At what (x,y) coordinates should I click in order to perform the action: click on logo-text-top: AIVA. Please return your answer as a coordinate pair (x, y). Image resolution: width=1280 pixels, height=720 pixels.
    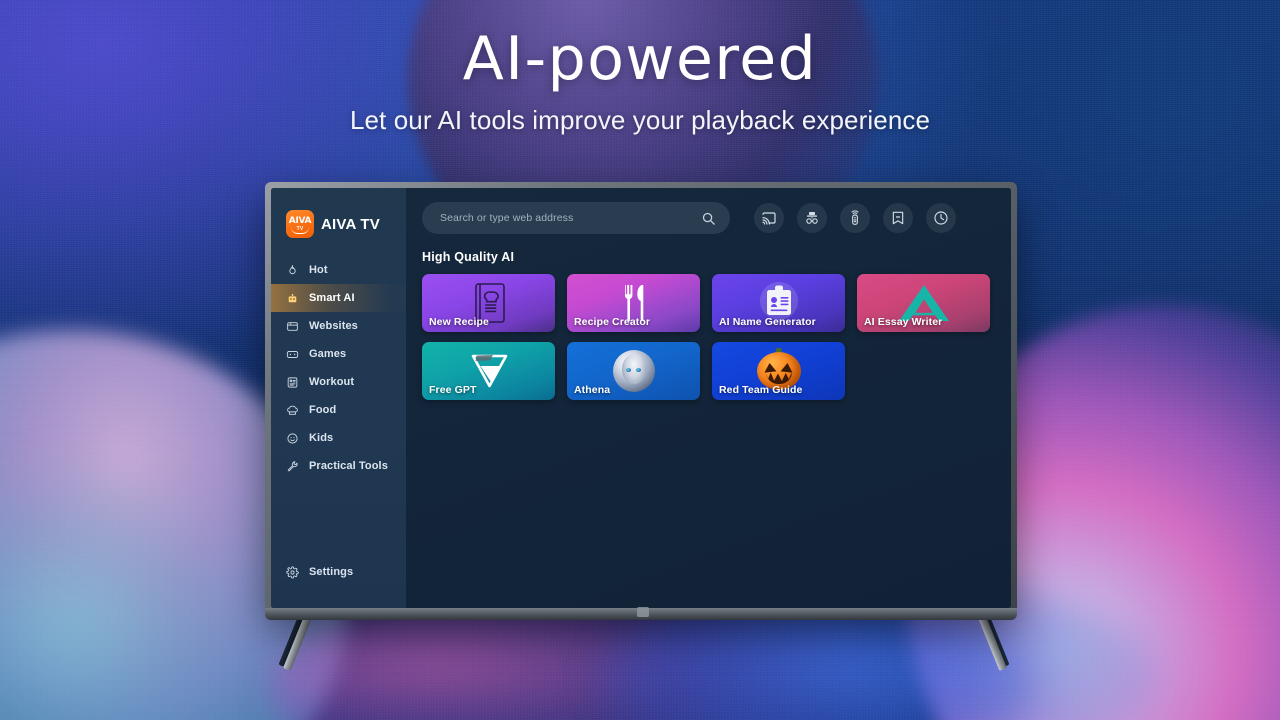
    Looking at the image, I should click on (300, 220).